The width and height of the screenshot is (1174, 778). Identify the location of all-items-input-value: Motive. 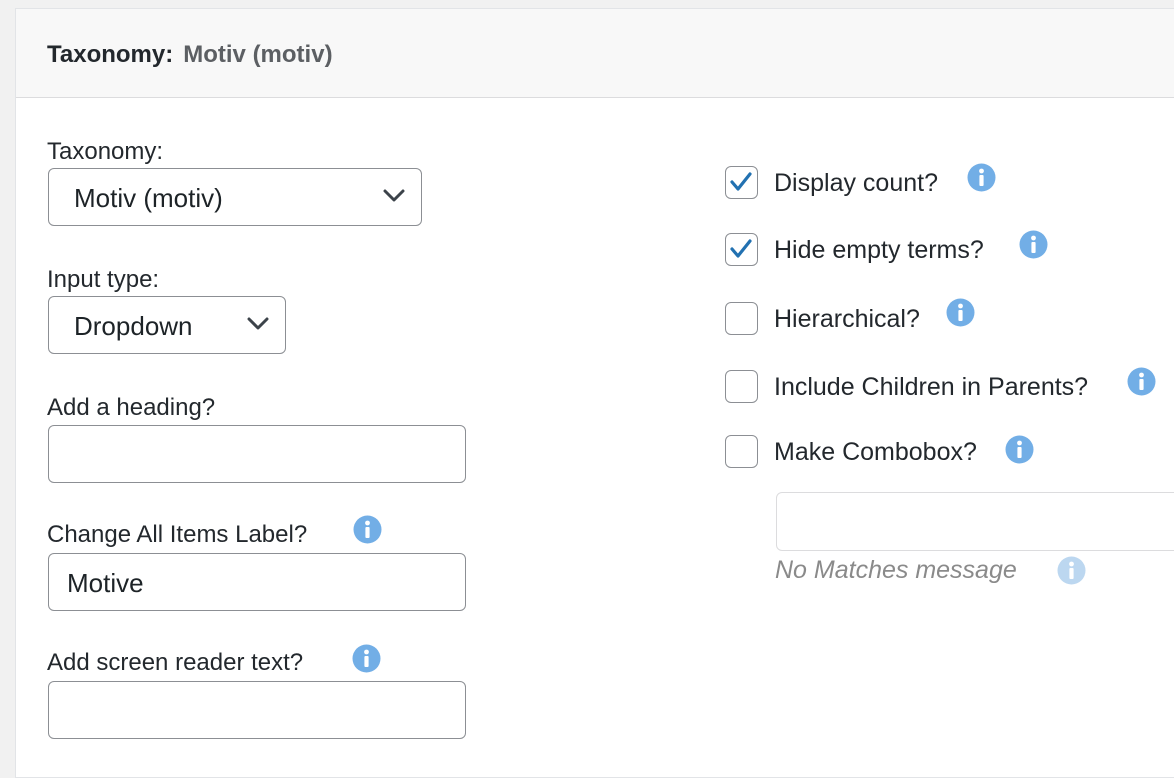
(105, 583).